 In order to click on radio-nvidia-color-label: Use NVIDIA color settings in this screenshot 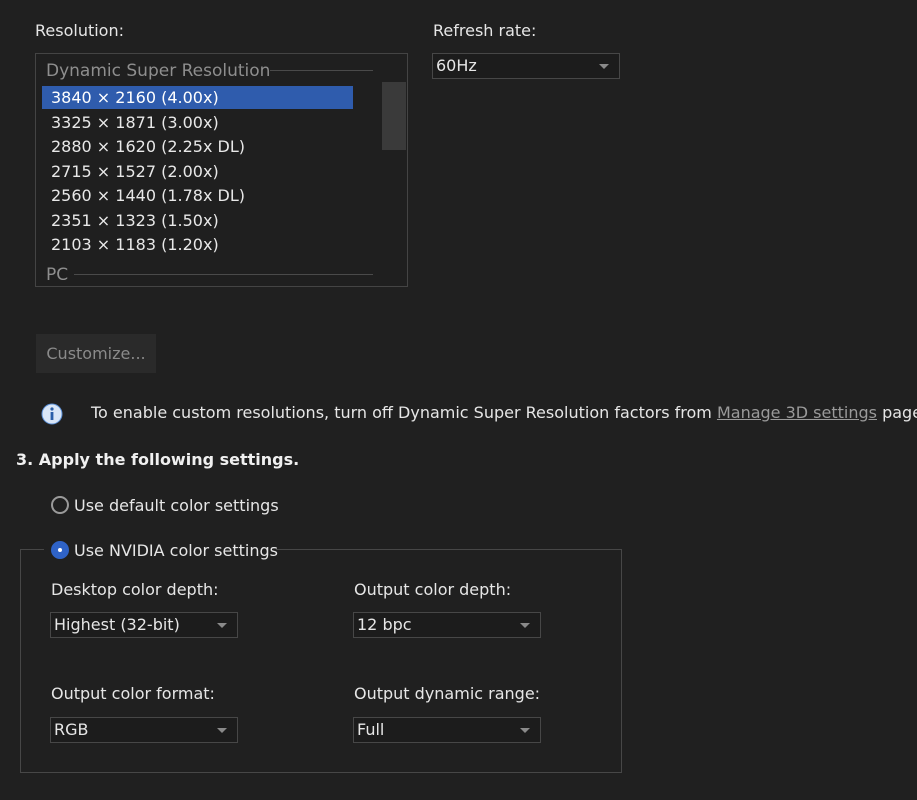, I will do `click(176, 550)`.